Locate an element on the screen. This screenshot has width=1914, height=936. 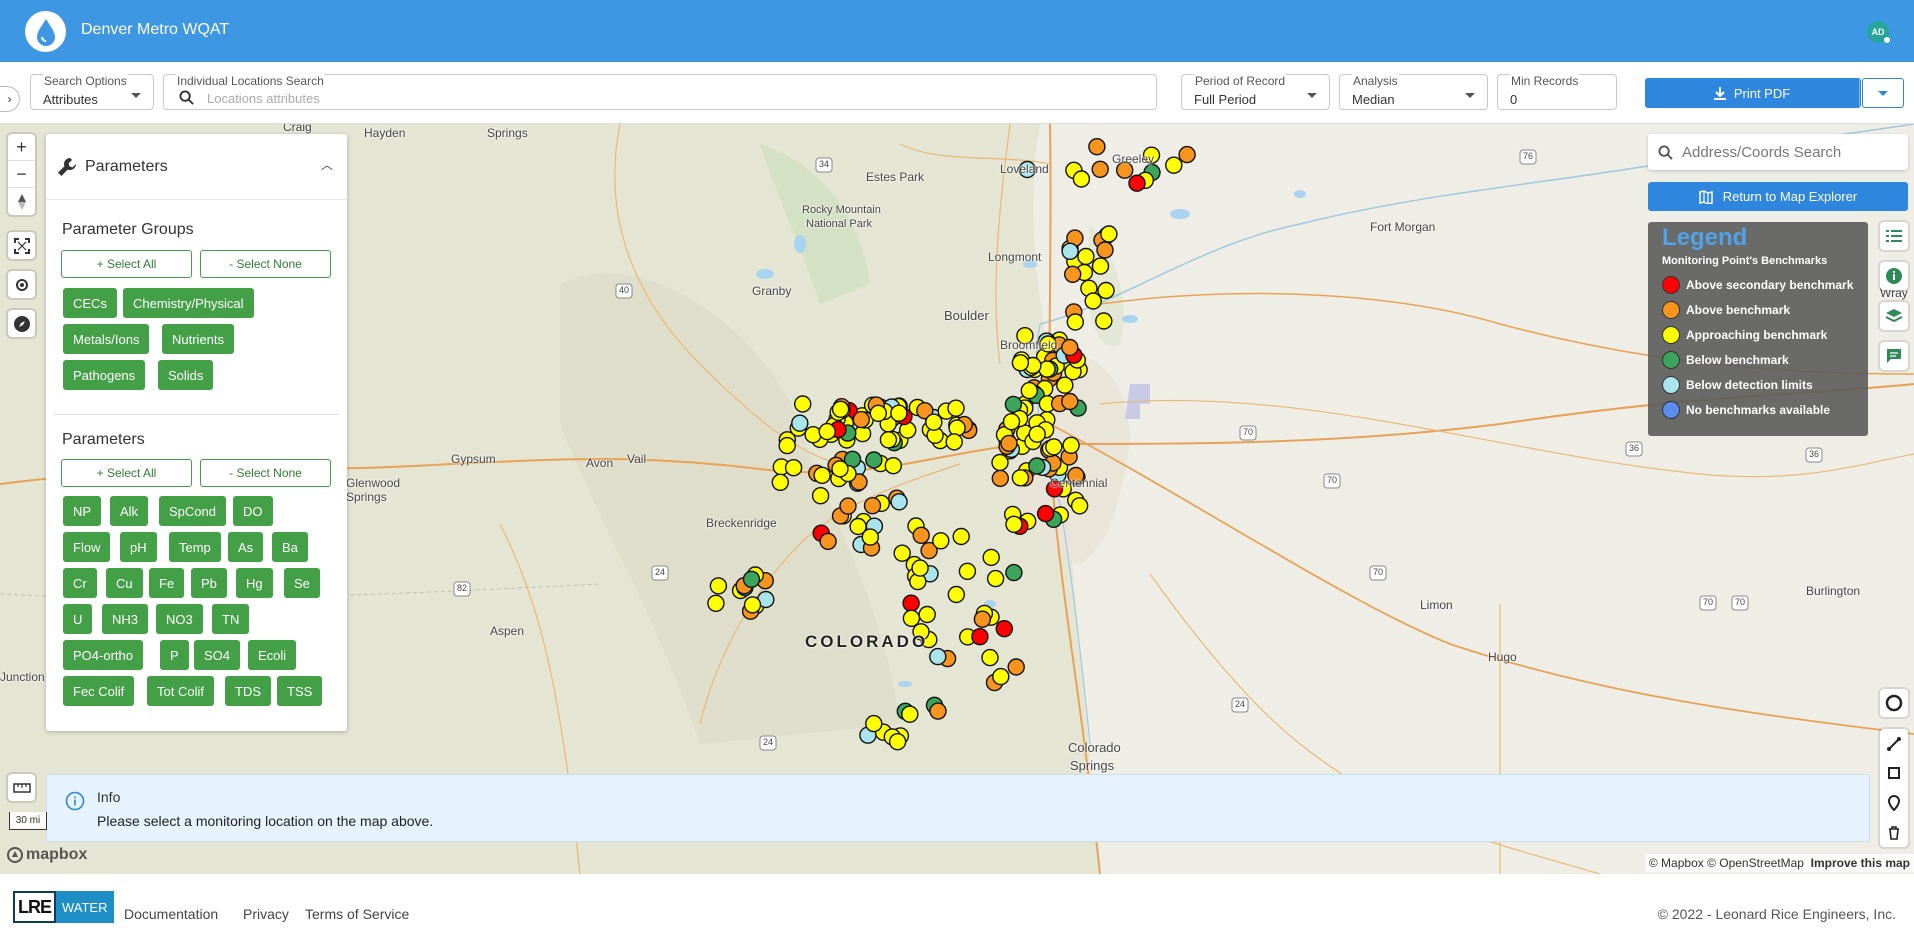
param-chip: U is located at coordinates (78, 619).